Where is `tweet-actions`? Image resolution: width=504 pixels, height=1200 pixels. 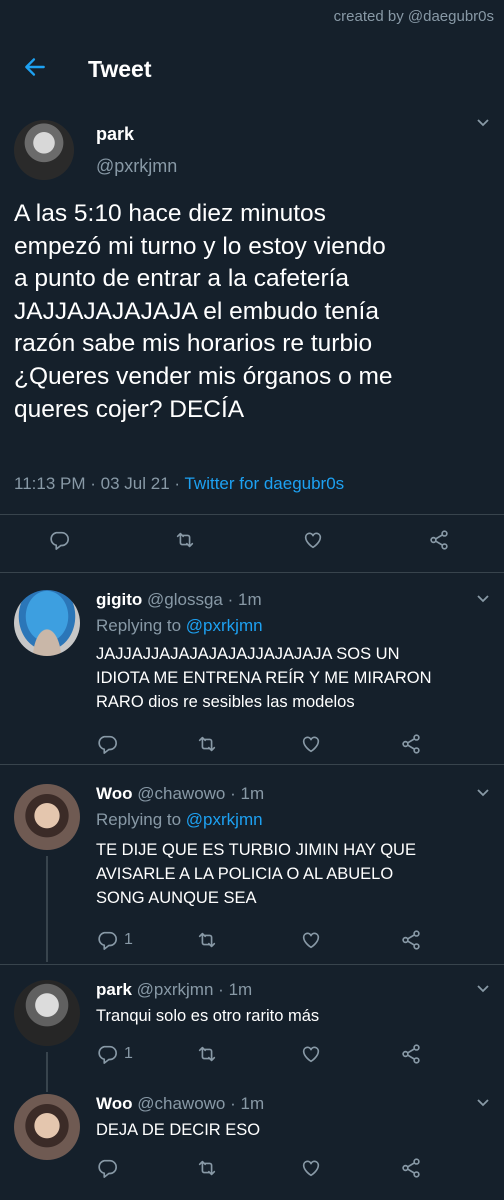
tweet-actions is located at coordinates (252, 543).